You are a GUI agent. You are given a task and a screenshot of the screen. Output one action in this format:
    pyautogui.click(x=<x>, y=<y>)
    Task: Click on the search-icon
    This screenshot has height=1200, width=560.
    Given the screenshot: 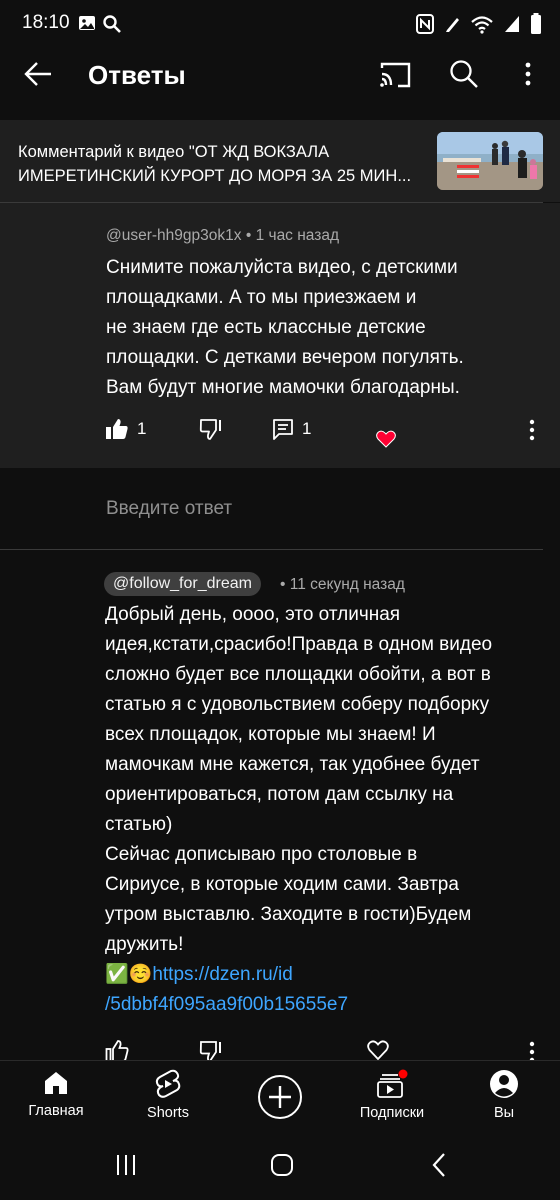 What is the action you would take?
    pyautogui.click(x=464, y=74)
    